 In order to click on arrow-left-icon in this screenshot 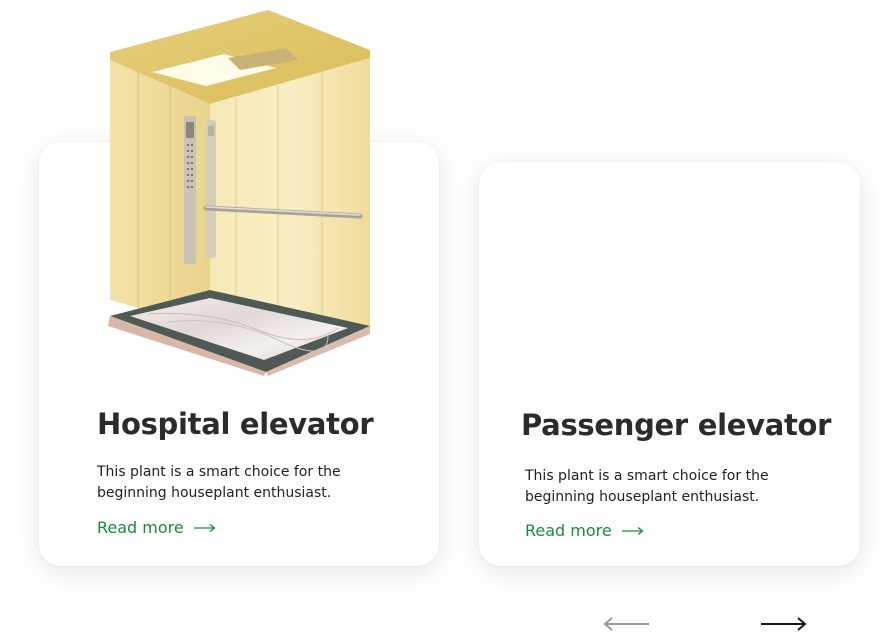, I will do `click(627, 624)`.